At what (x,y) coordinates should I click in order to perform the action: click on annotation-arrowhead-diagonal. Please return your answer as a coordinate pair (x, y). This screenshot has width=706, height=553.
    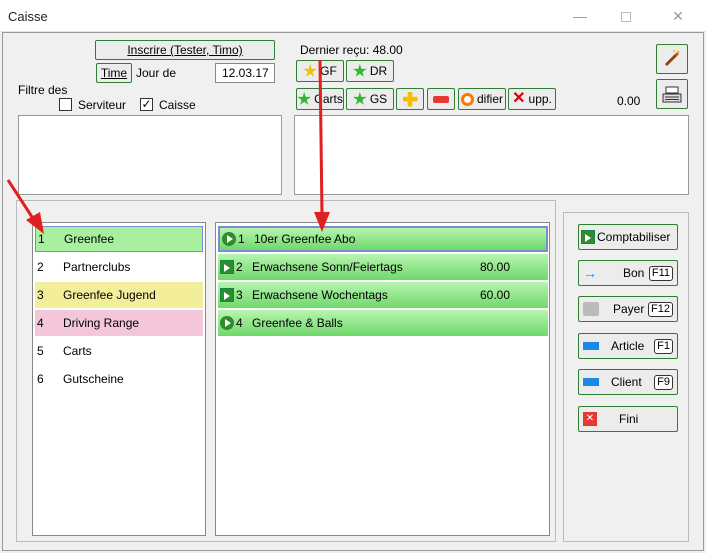
    Looking at the image, I should click on (35, 223).